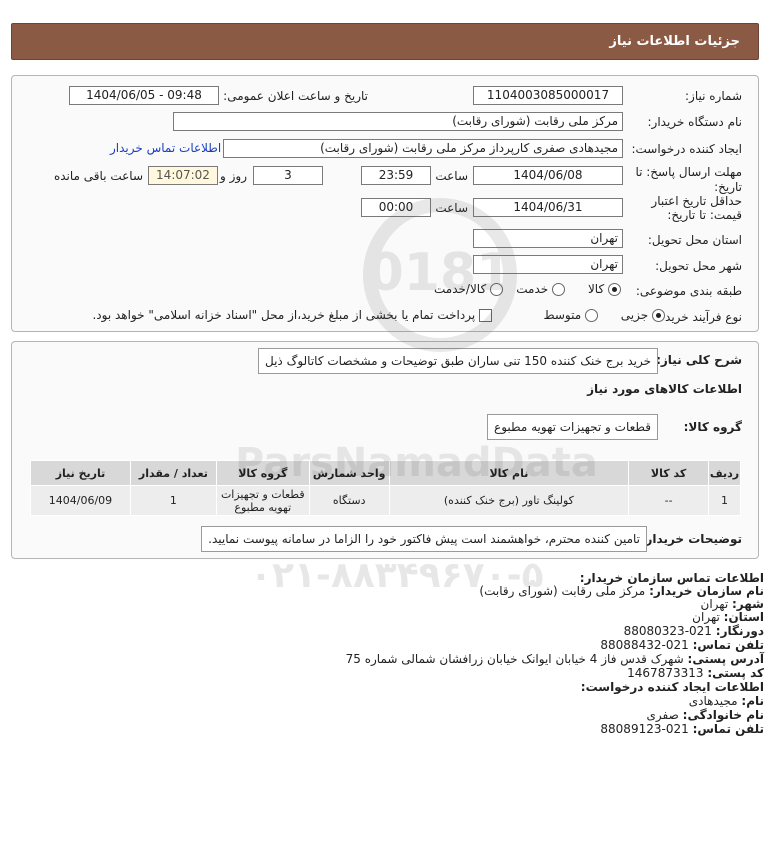 The height and width of the screenshot is (845, 770). Describe the element at coordinates (295, 96) in the screenshot. I see `announce-label: تاریخ و ساعت اعلان عمومی:` at that location.